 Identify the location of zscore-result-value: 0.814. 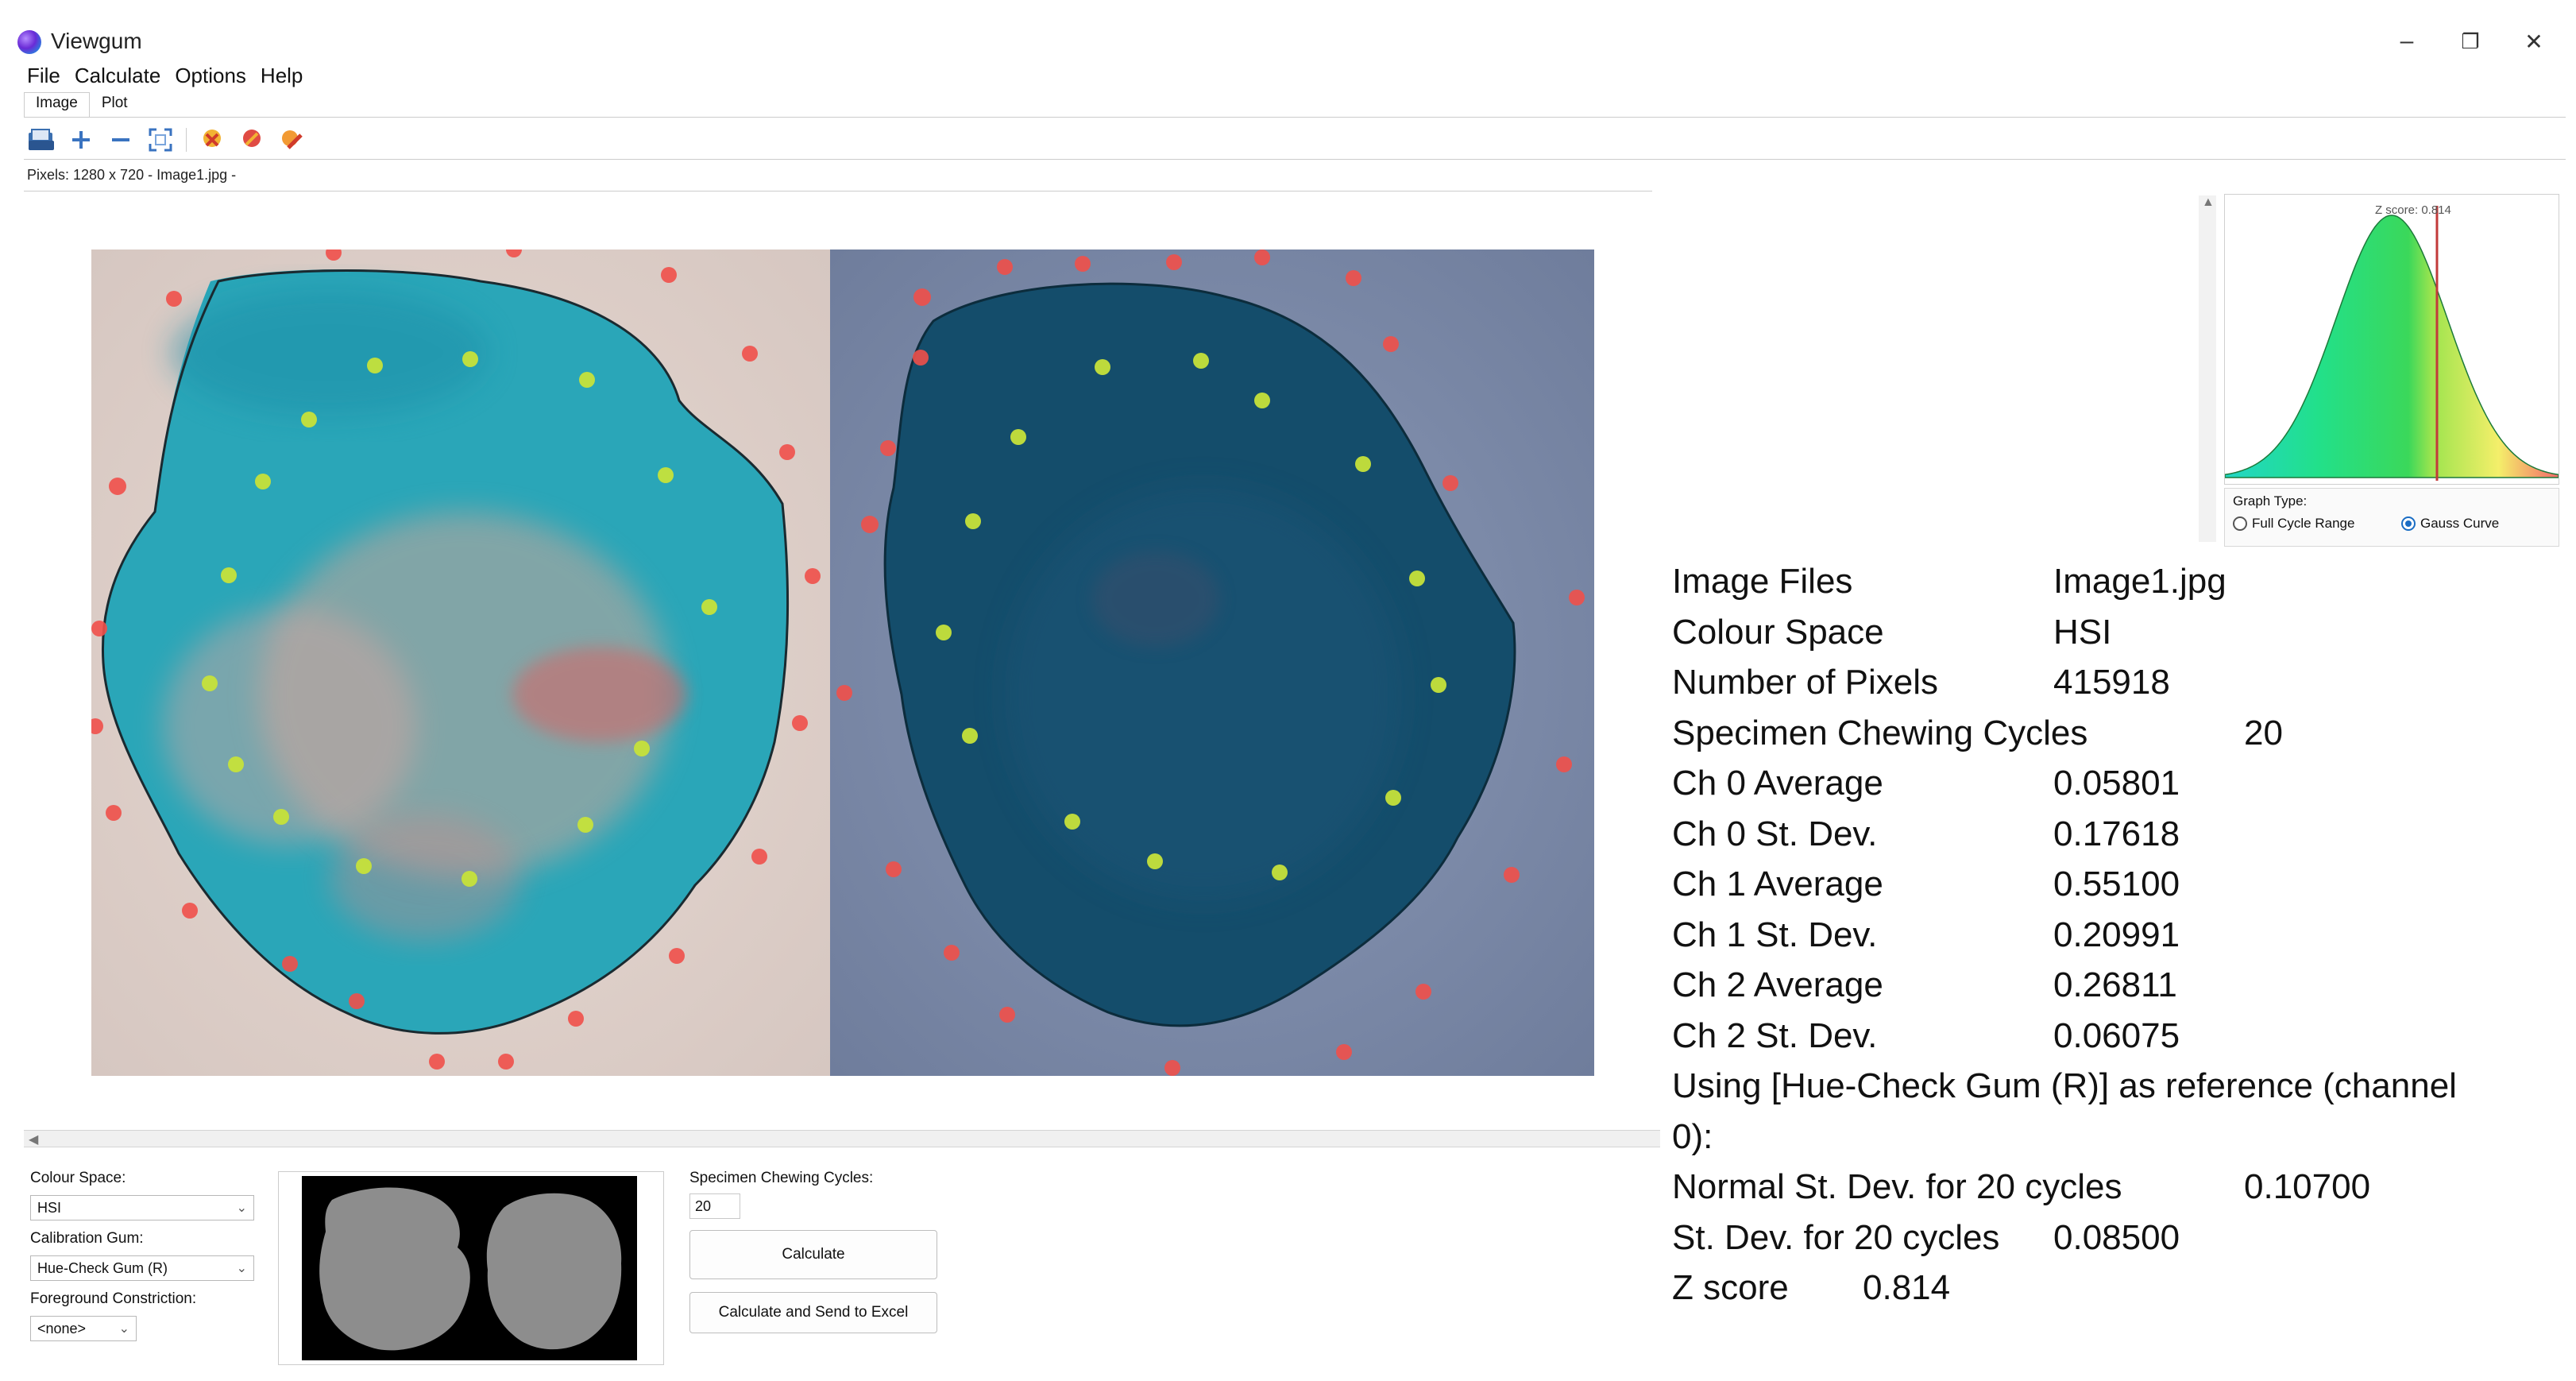
(1907, 1287).